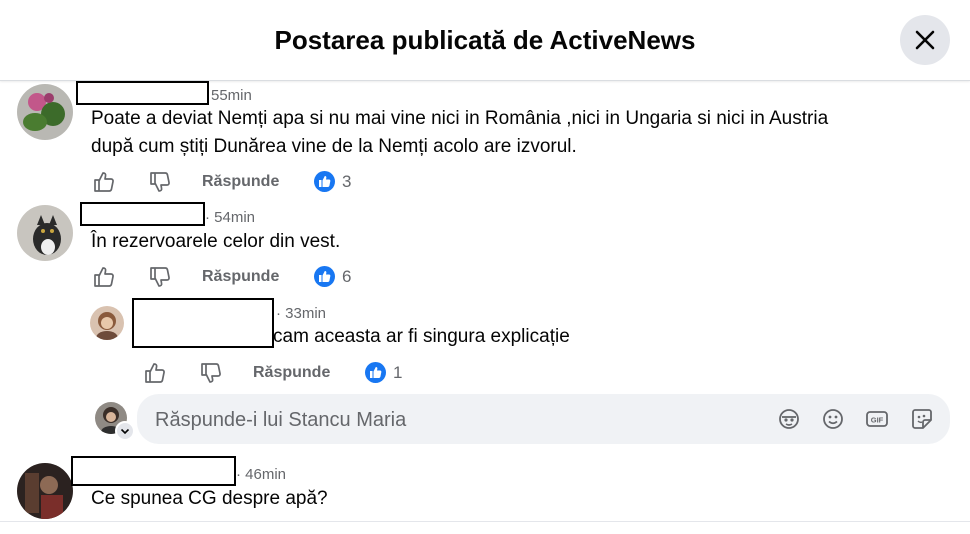  Describe the element at coordinates (789, 419) in the screenshot. I see `avatar-sticker-icon` at that location.